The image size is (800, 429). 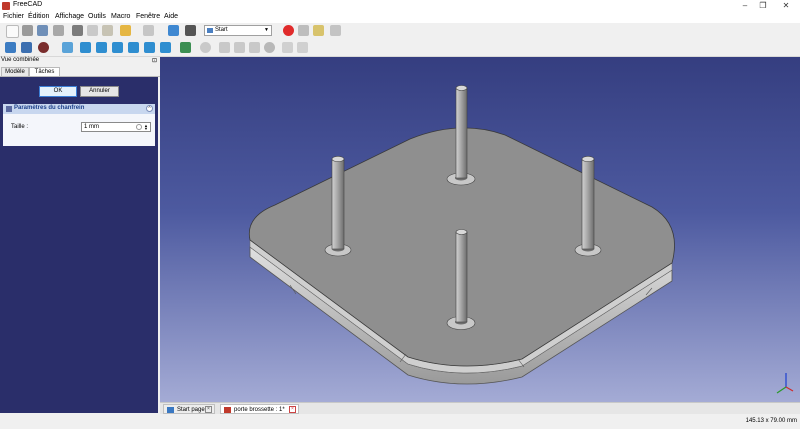 I want to click on refresh-icon, so click(x=173, y=30).